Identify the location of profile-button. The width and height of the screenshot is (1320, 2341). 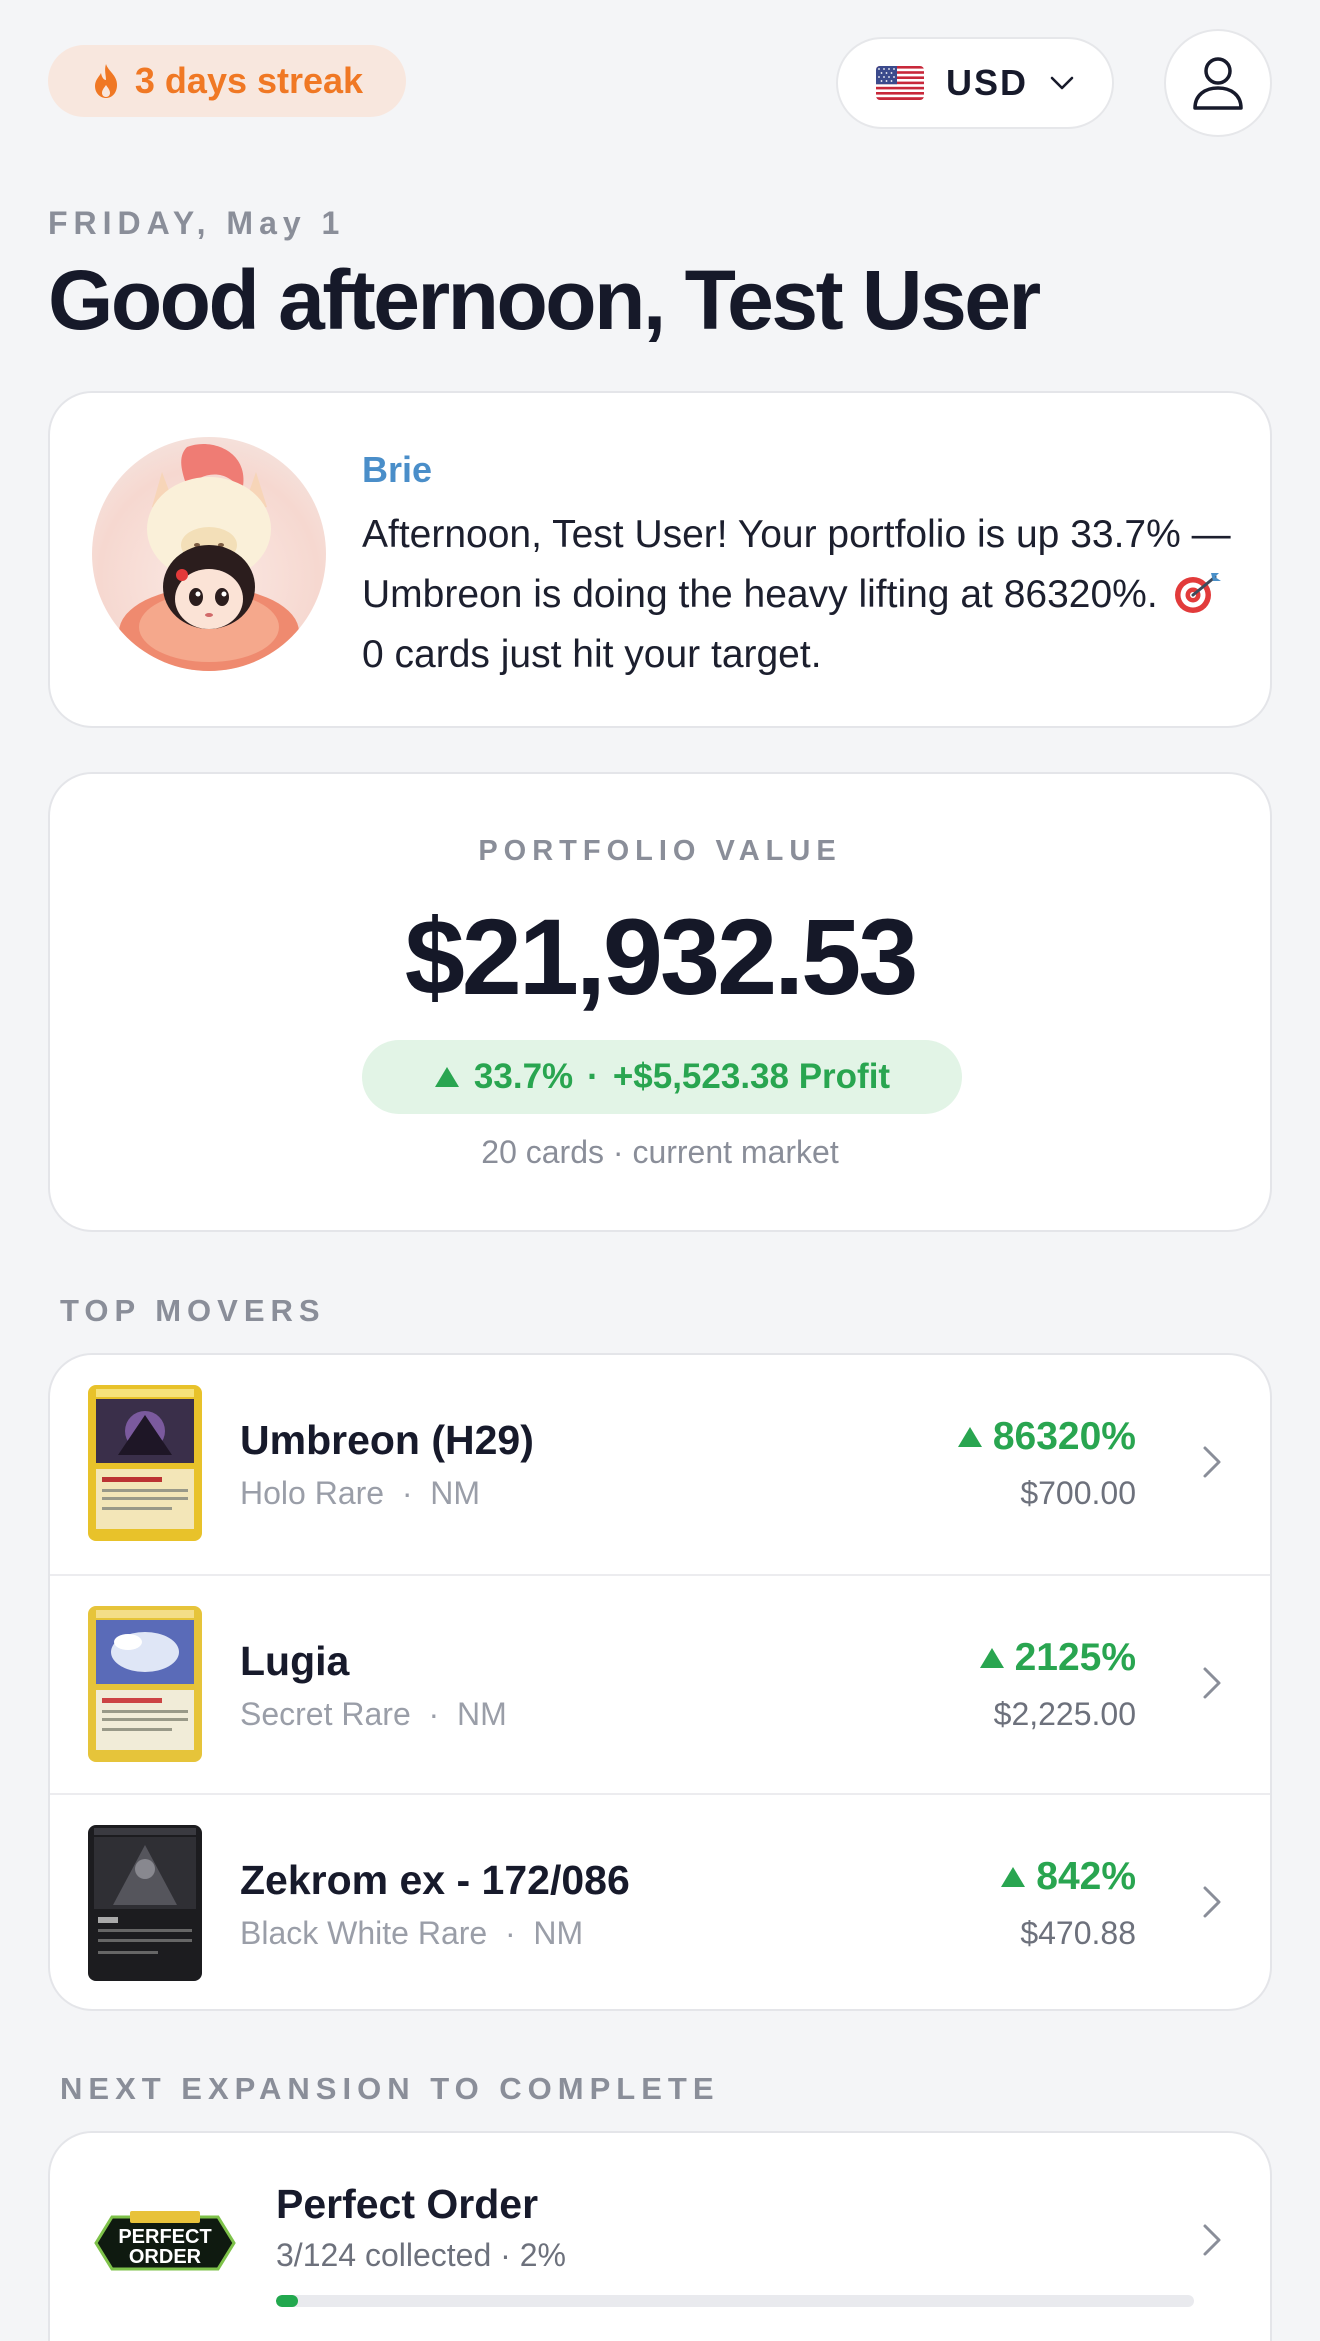
(1218, 83).